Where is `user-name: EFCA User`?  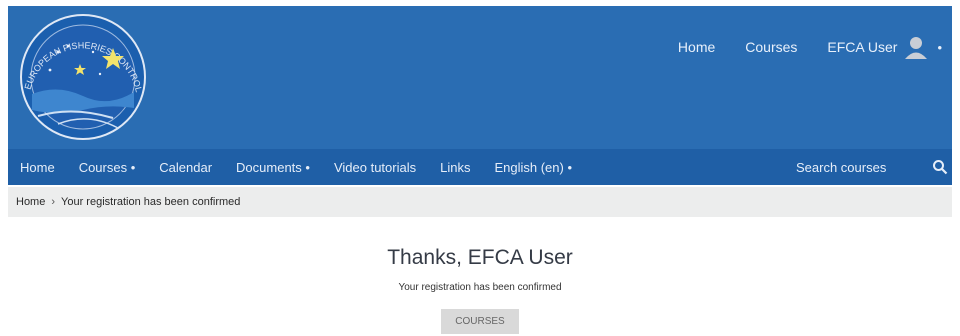 user-name: EFCA User is located at coordinates (862, 47).